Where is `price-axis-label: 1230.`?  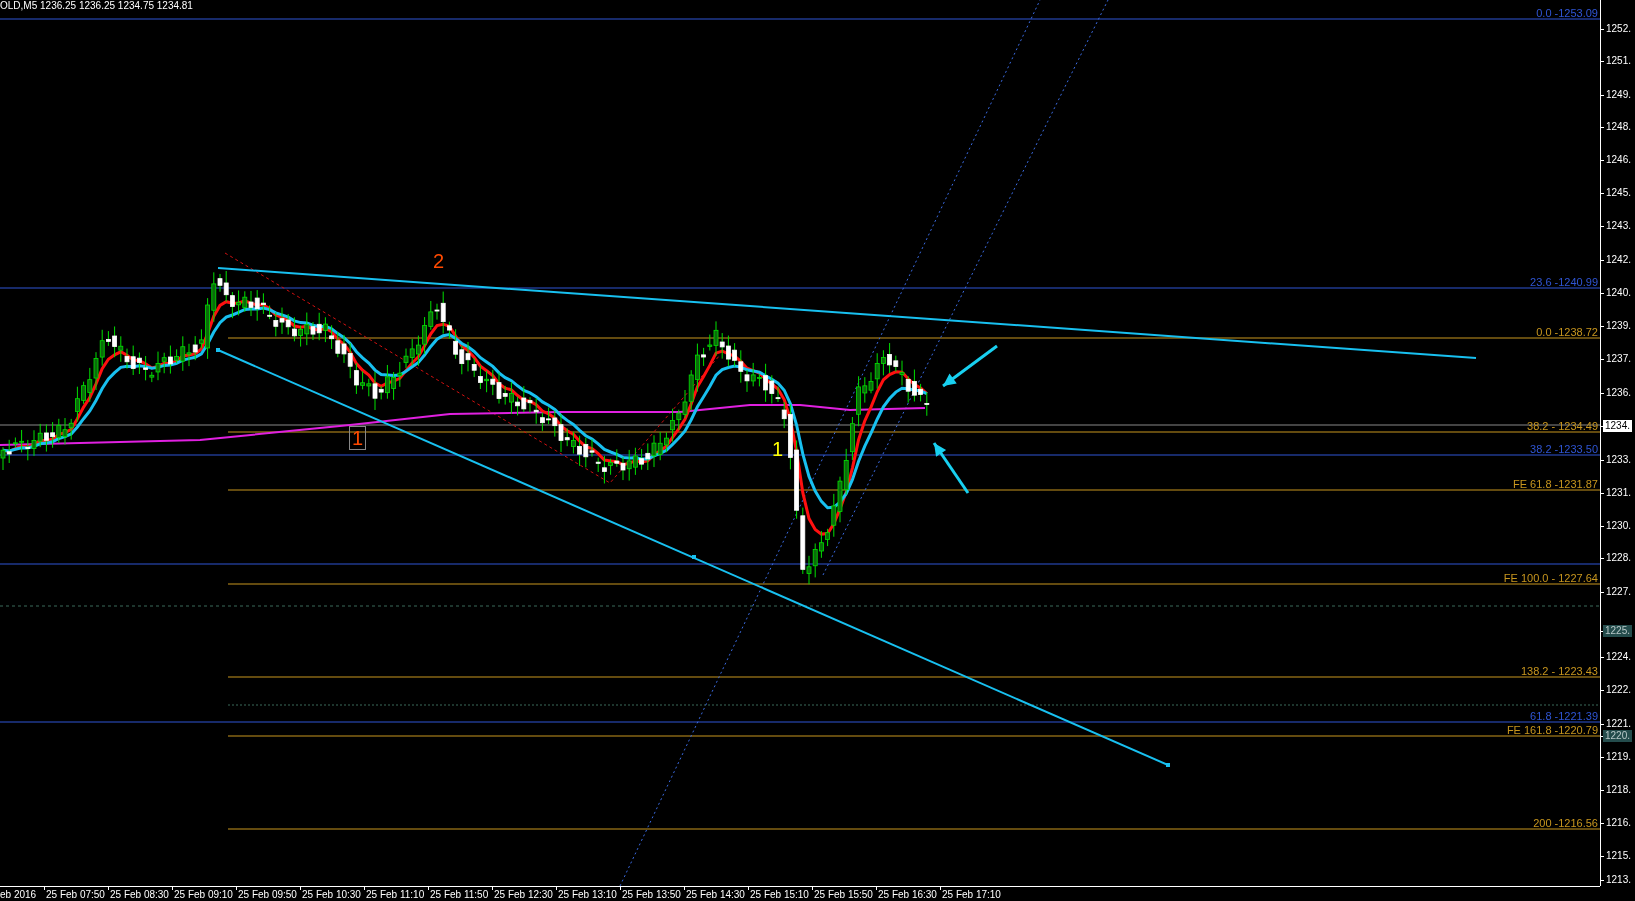
price-axis-label: 1230. is located at coordinates (1618, 526).